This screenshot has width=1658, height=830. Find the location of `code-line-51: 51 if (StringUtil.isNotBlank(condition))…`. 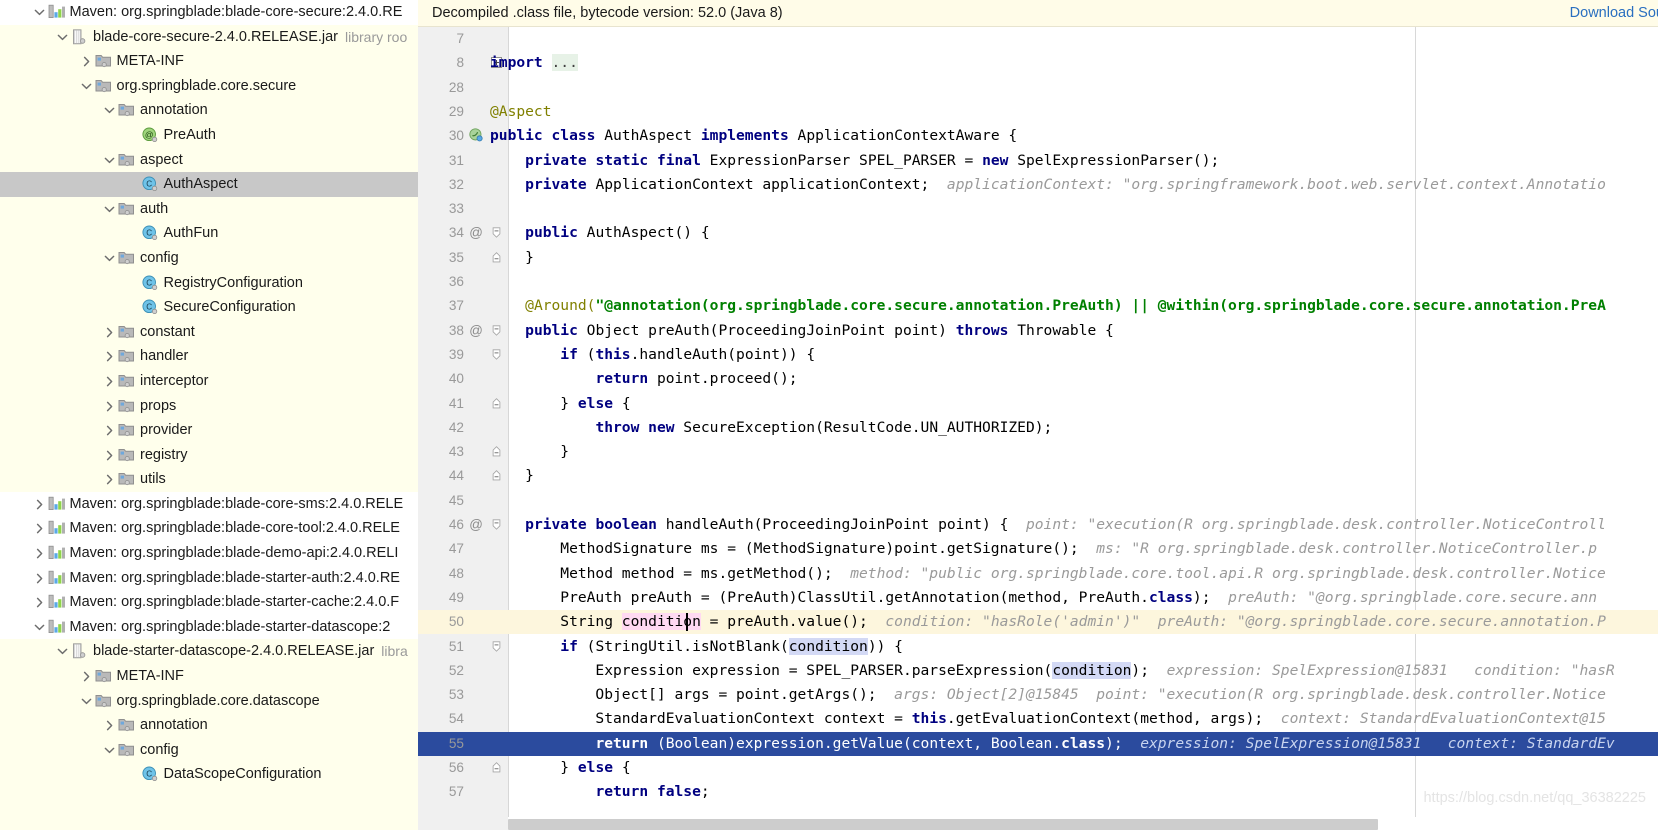

code-line-51: 51 if (StringUtil.isNotBlank(condition))… is located at coordinates (1038, 647).